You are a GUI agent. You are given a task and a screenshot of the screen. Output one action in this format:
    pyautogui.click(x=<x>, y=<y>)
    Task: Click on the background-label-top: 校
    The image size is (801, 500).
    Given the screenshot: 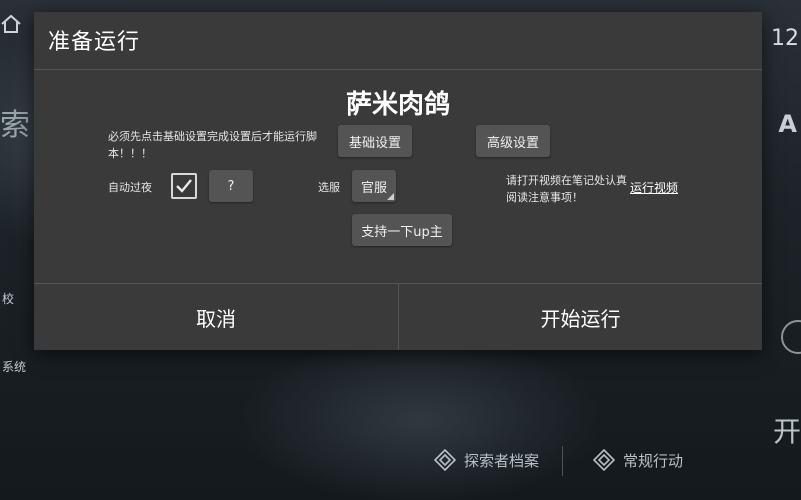 What is the action you would take?
    pyautogui.click(x=8, y=299)
    